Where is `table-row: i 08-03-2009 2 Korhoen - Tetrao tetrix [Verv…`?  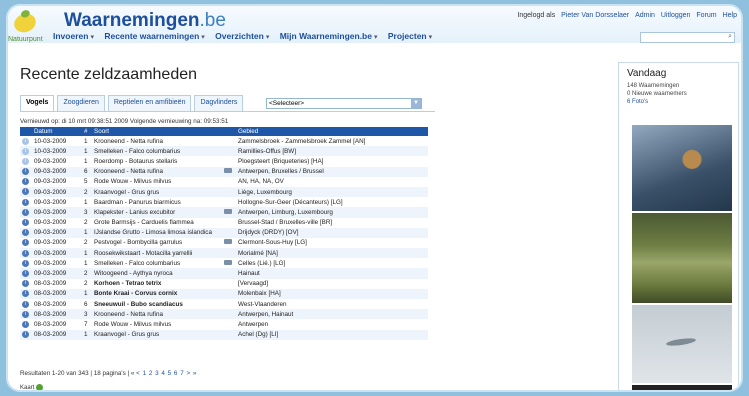
table-row: i 08-03-2009 2 Korhoen - Tetrao tetrix [Verv… is located at coordinates (224, 284).